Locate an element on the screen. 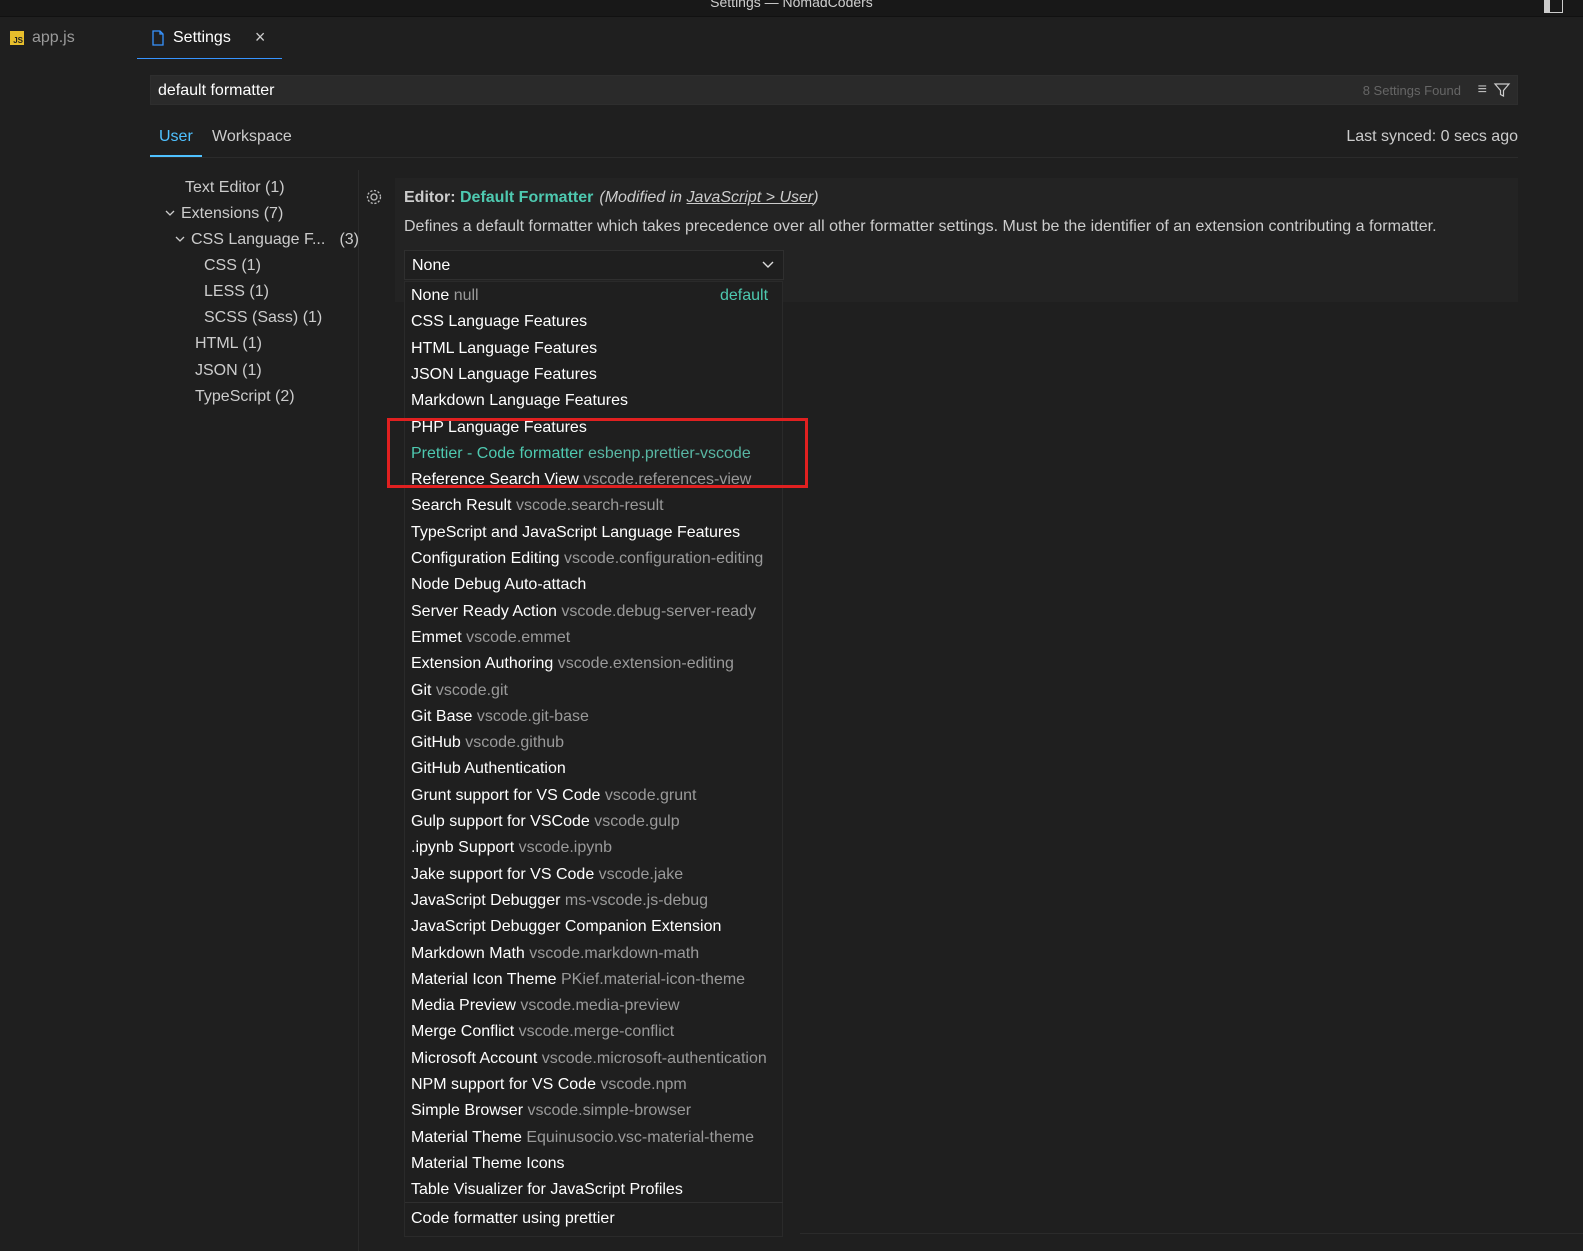 This screenshot has height=1251, width=1583. search-query: default formatter is located at coordinates (216, 91).